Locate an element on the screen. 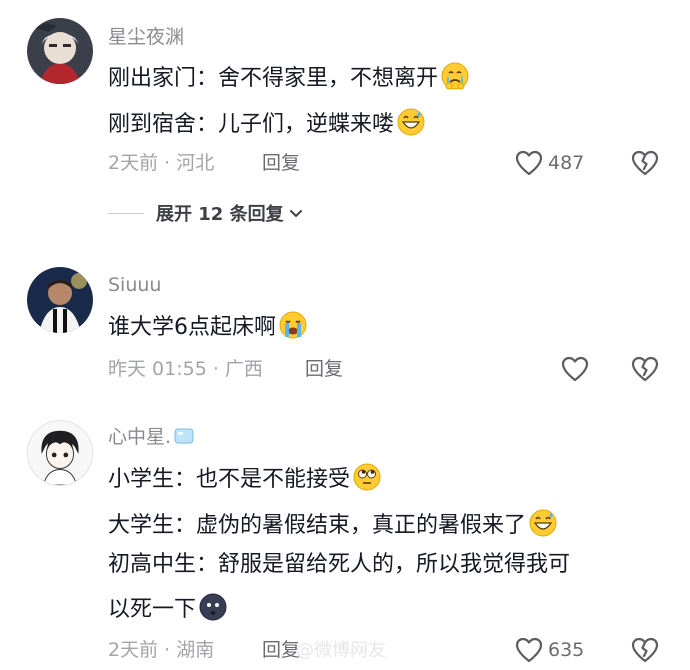 The height and width of the screenshot is (670, 690). comment-meta: 2天前 · 湖南 is located at coordinates (161, 650).